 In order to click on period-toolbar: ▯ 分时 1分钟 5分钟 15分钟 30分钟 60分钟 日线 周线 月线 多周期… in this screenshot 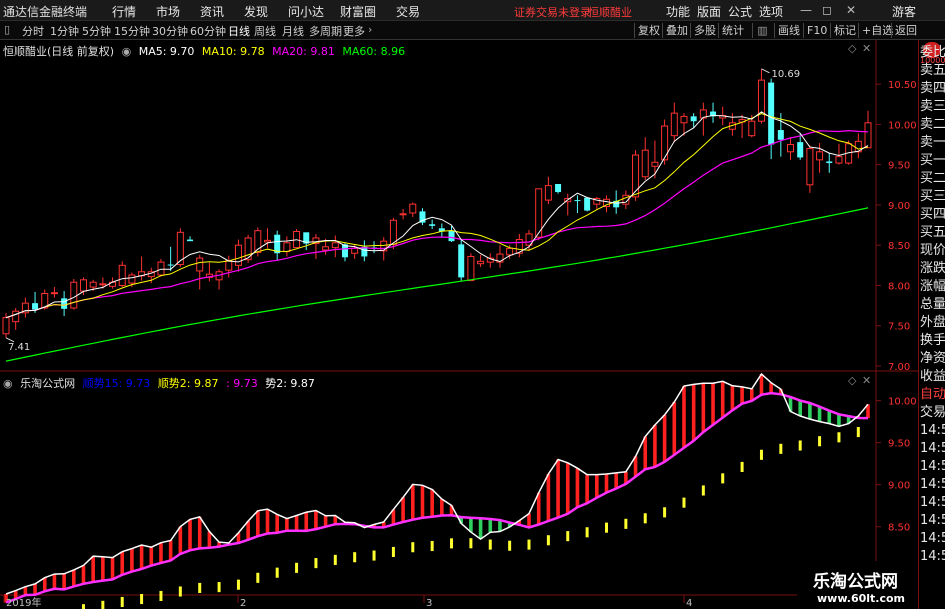, I will do `click(472, 30)`.